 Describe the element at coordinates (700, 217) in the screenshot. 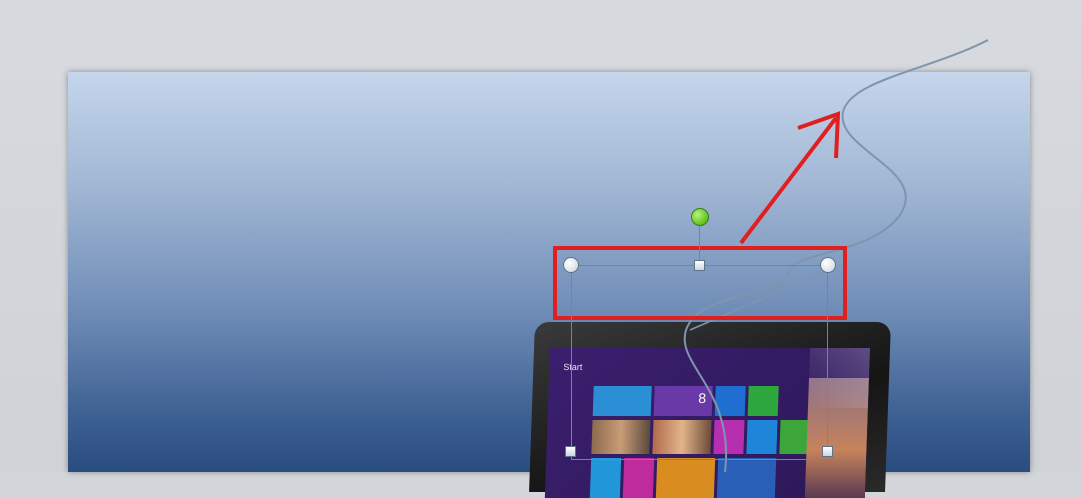

I see `rotate-handle-icon` at that location.